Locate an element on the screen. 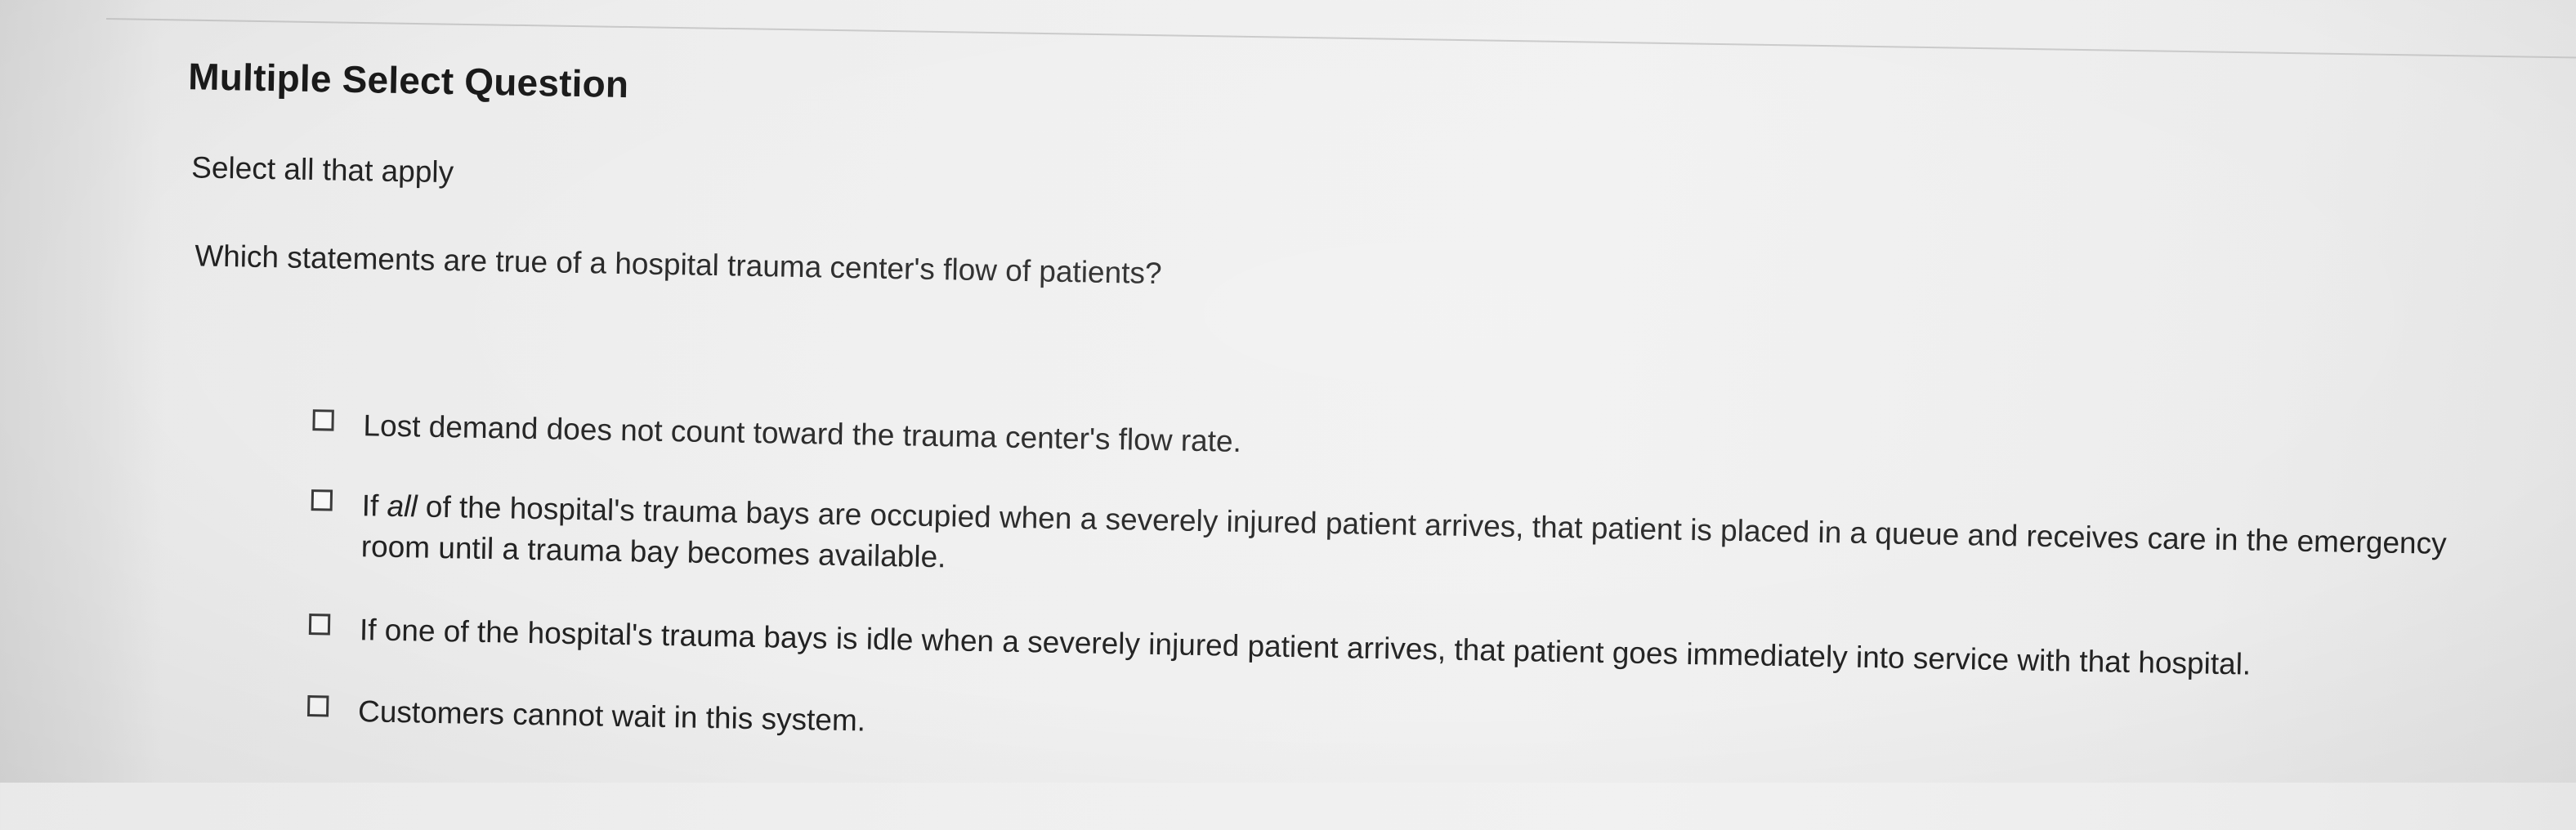 This screenshot has width=2576, height=830. answer-option-label: Customers cannot wait in this system. is located at coordinates (611, 716).